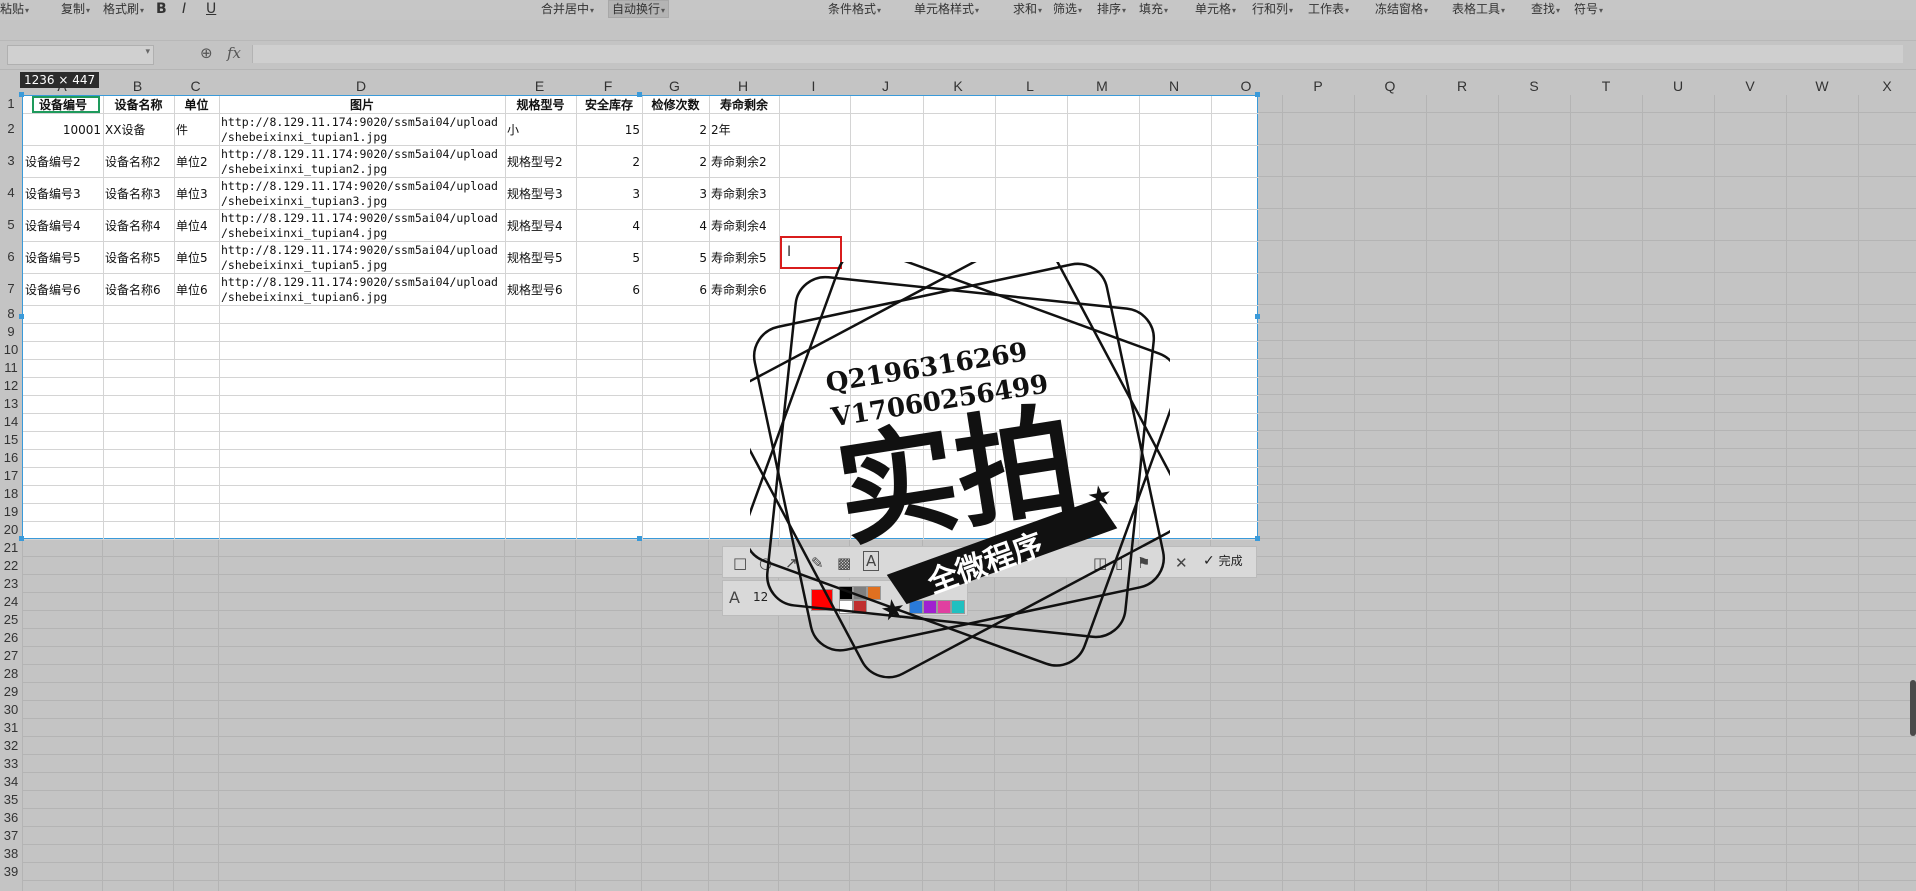 This screenshot has width=1916, height=891. I want to click on row-label: 28, so click(11, 674).